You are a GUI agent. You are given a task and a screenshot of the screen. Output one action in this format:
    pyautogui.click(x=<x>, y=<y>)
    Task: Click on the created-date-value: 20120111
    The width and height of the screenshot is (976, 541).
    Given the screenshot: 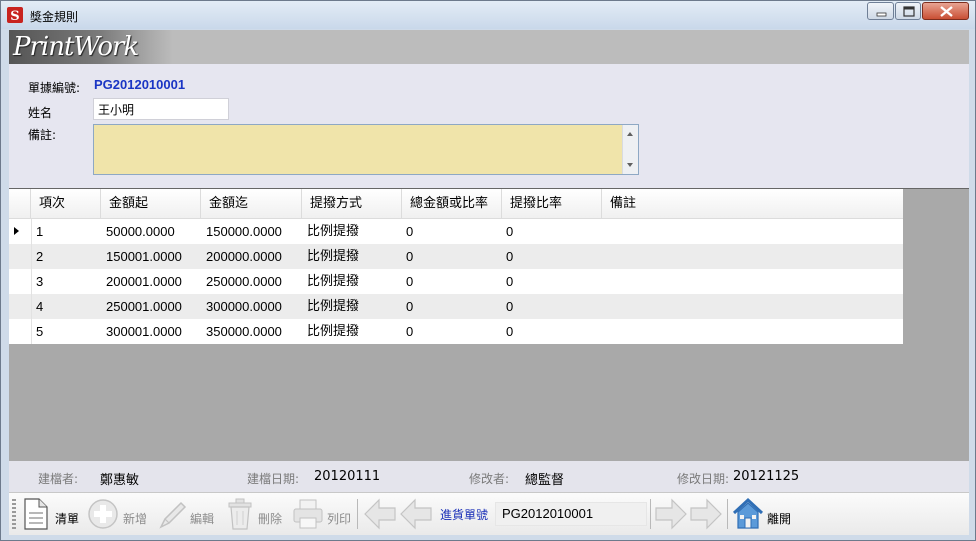 What is the action you would take?
    pyautogui.click(x=347, y=476)
    